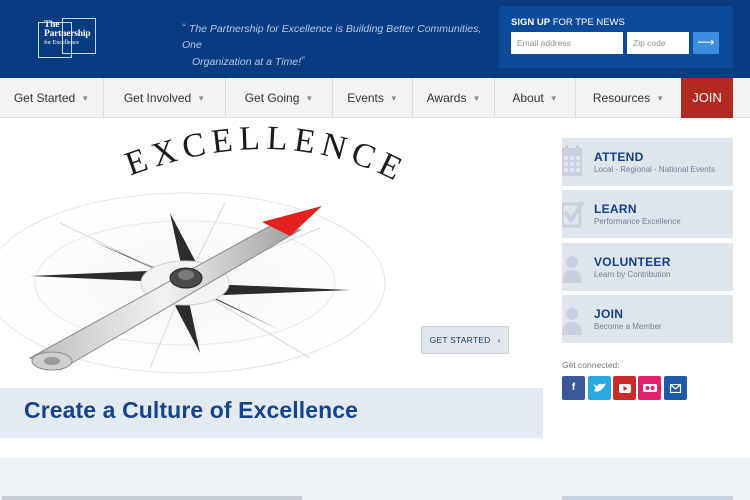 The height and width of the screenshot is (500, 750). Describe the element at coordinates (531, 22) in the screenshot. I see `signup-title-bold: SIGN UP` at that location.